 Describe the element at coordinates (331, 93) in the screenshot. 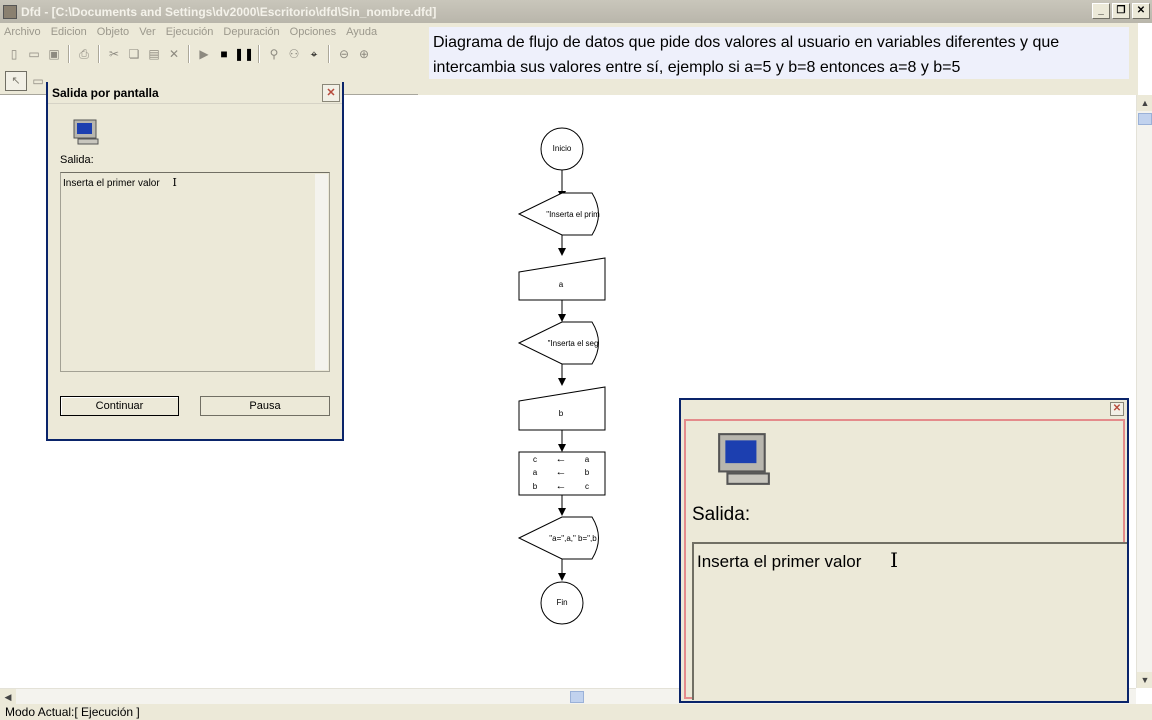

I see `dialog-close-icon: ✕` at that location.